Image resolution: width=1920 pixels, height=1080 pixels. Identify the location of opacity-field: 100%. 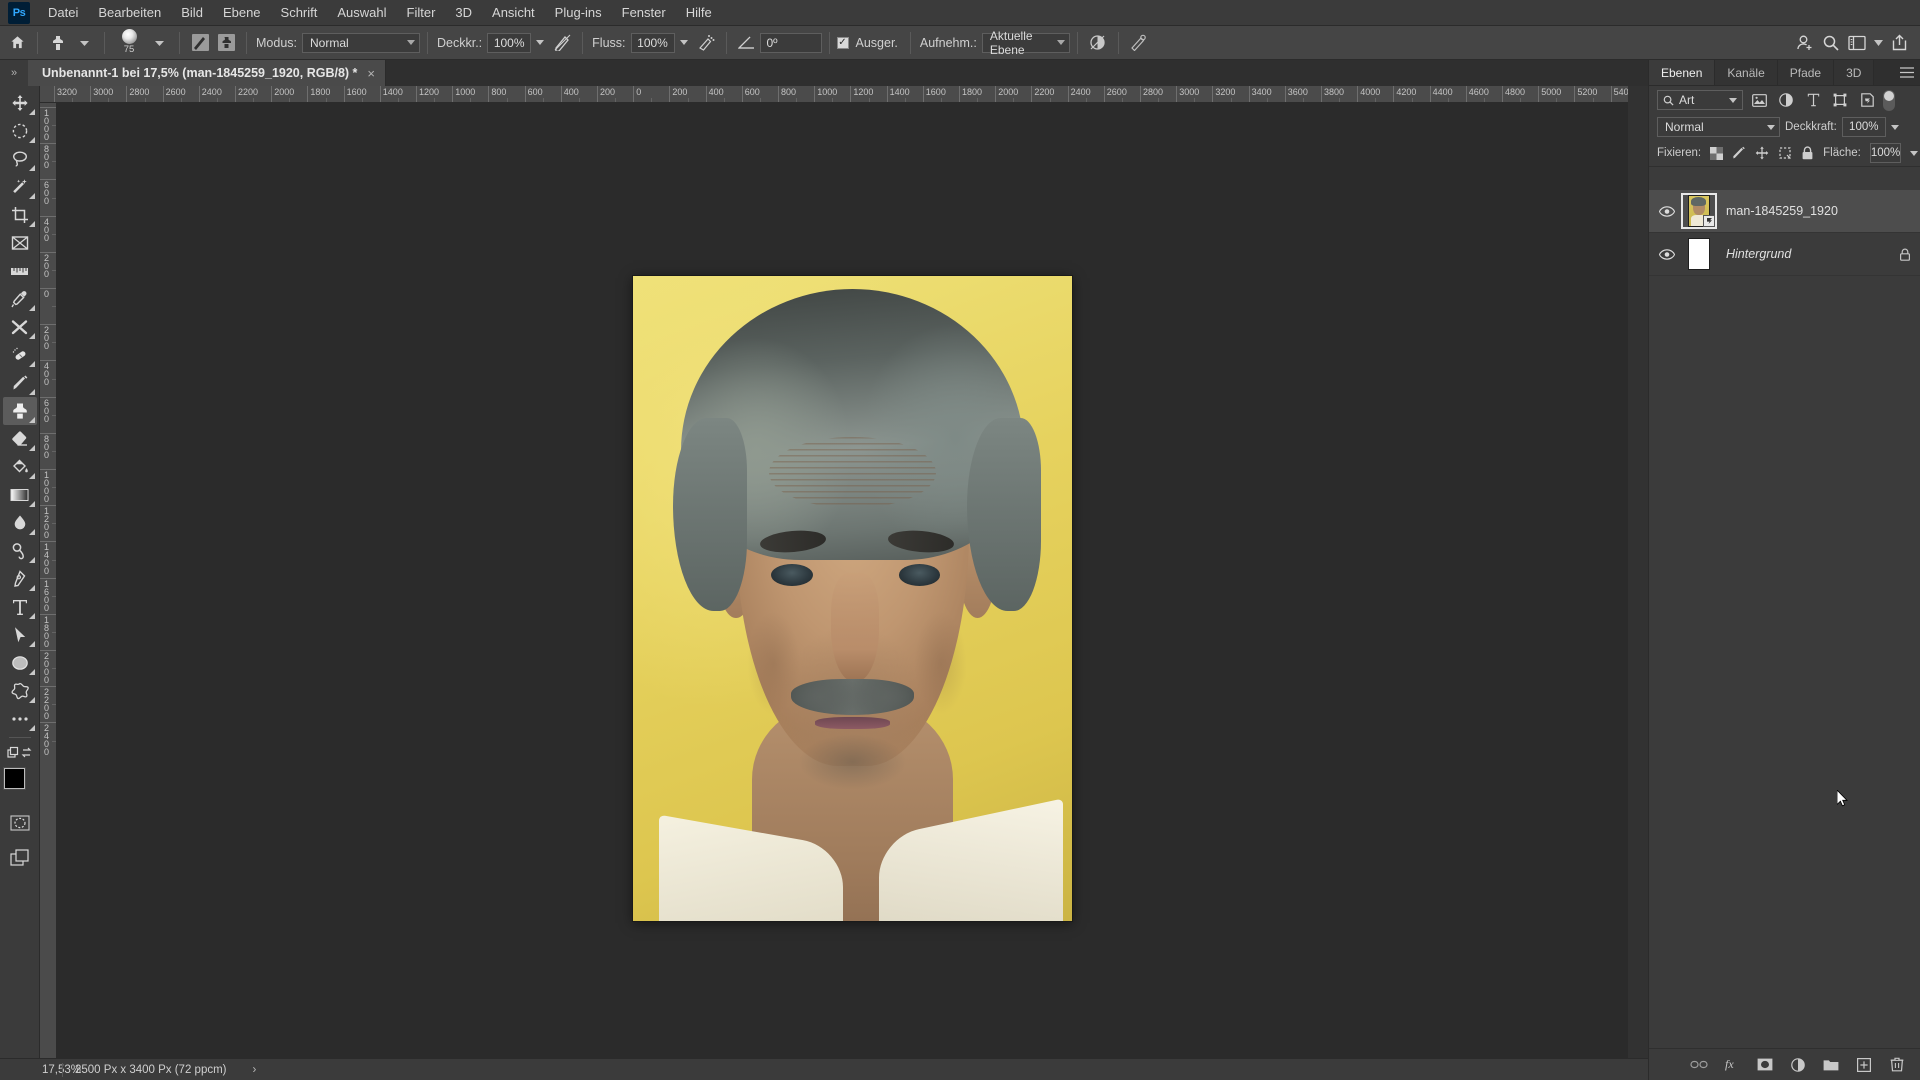
(509, 42).